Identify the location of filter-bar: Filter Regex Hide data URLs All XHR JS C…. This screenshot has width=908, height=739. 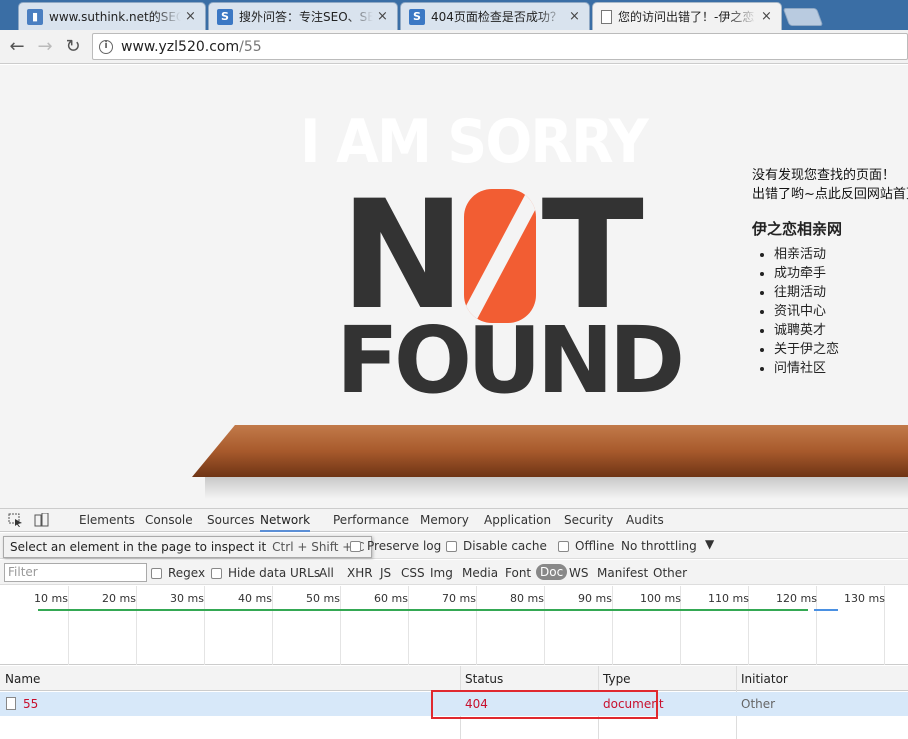
(454, 572).